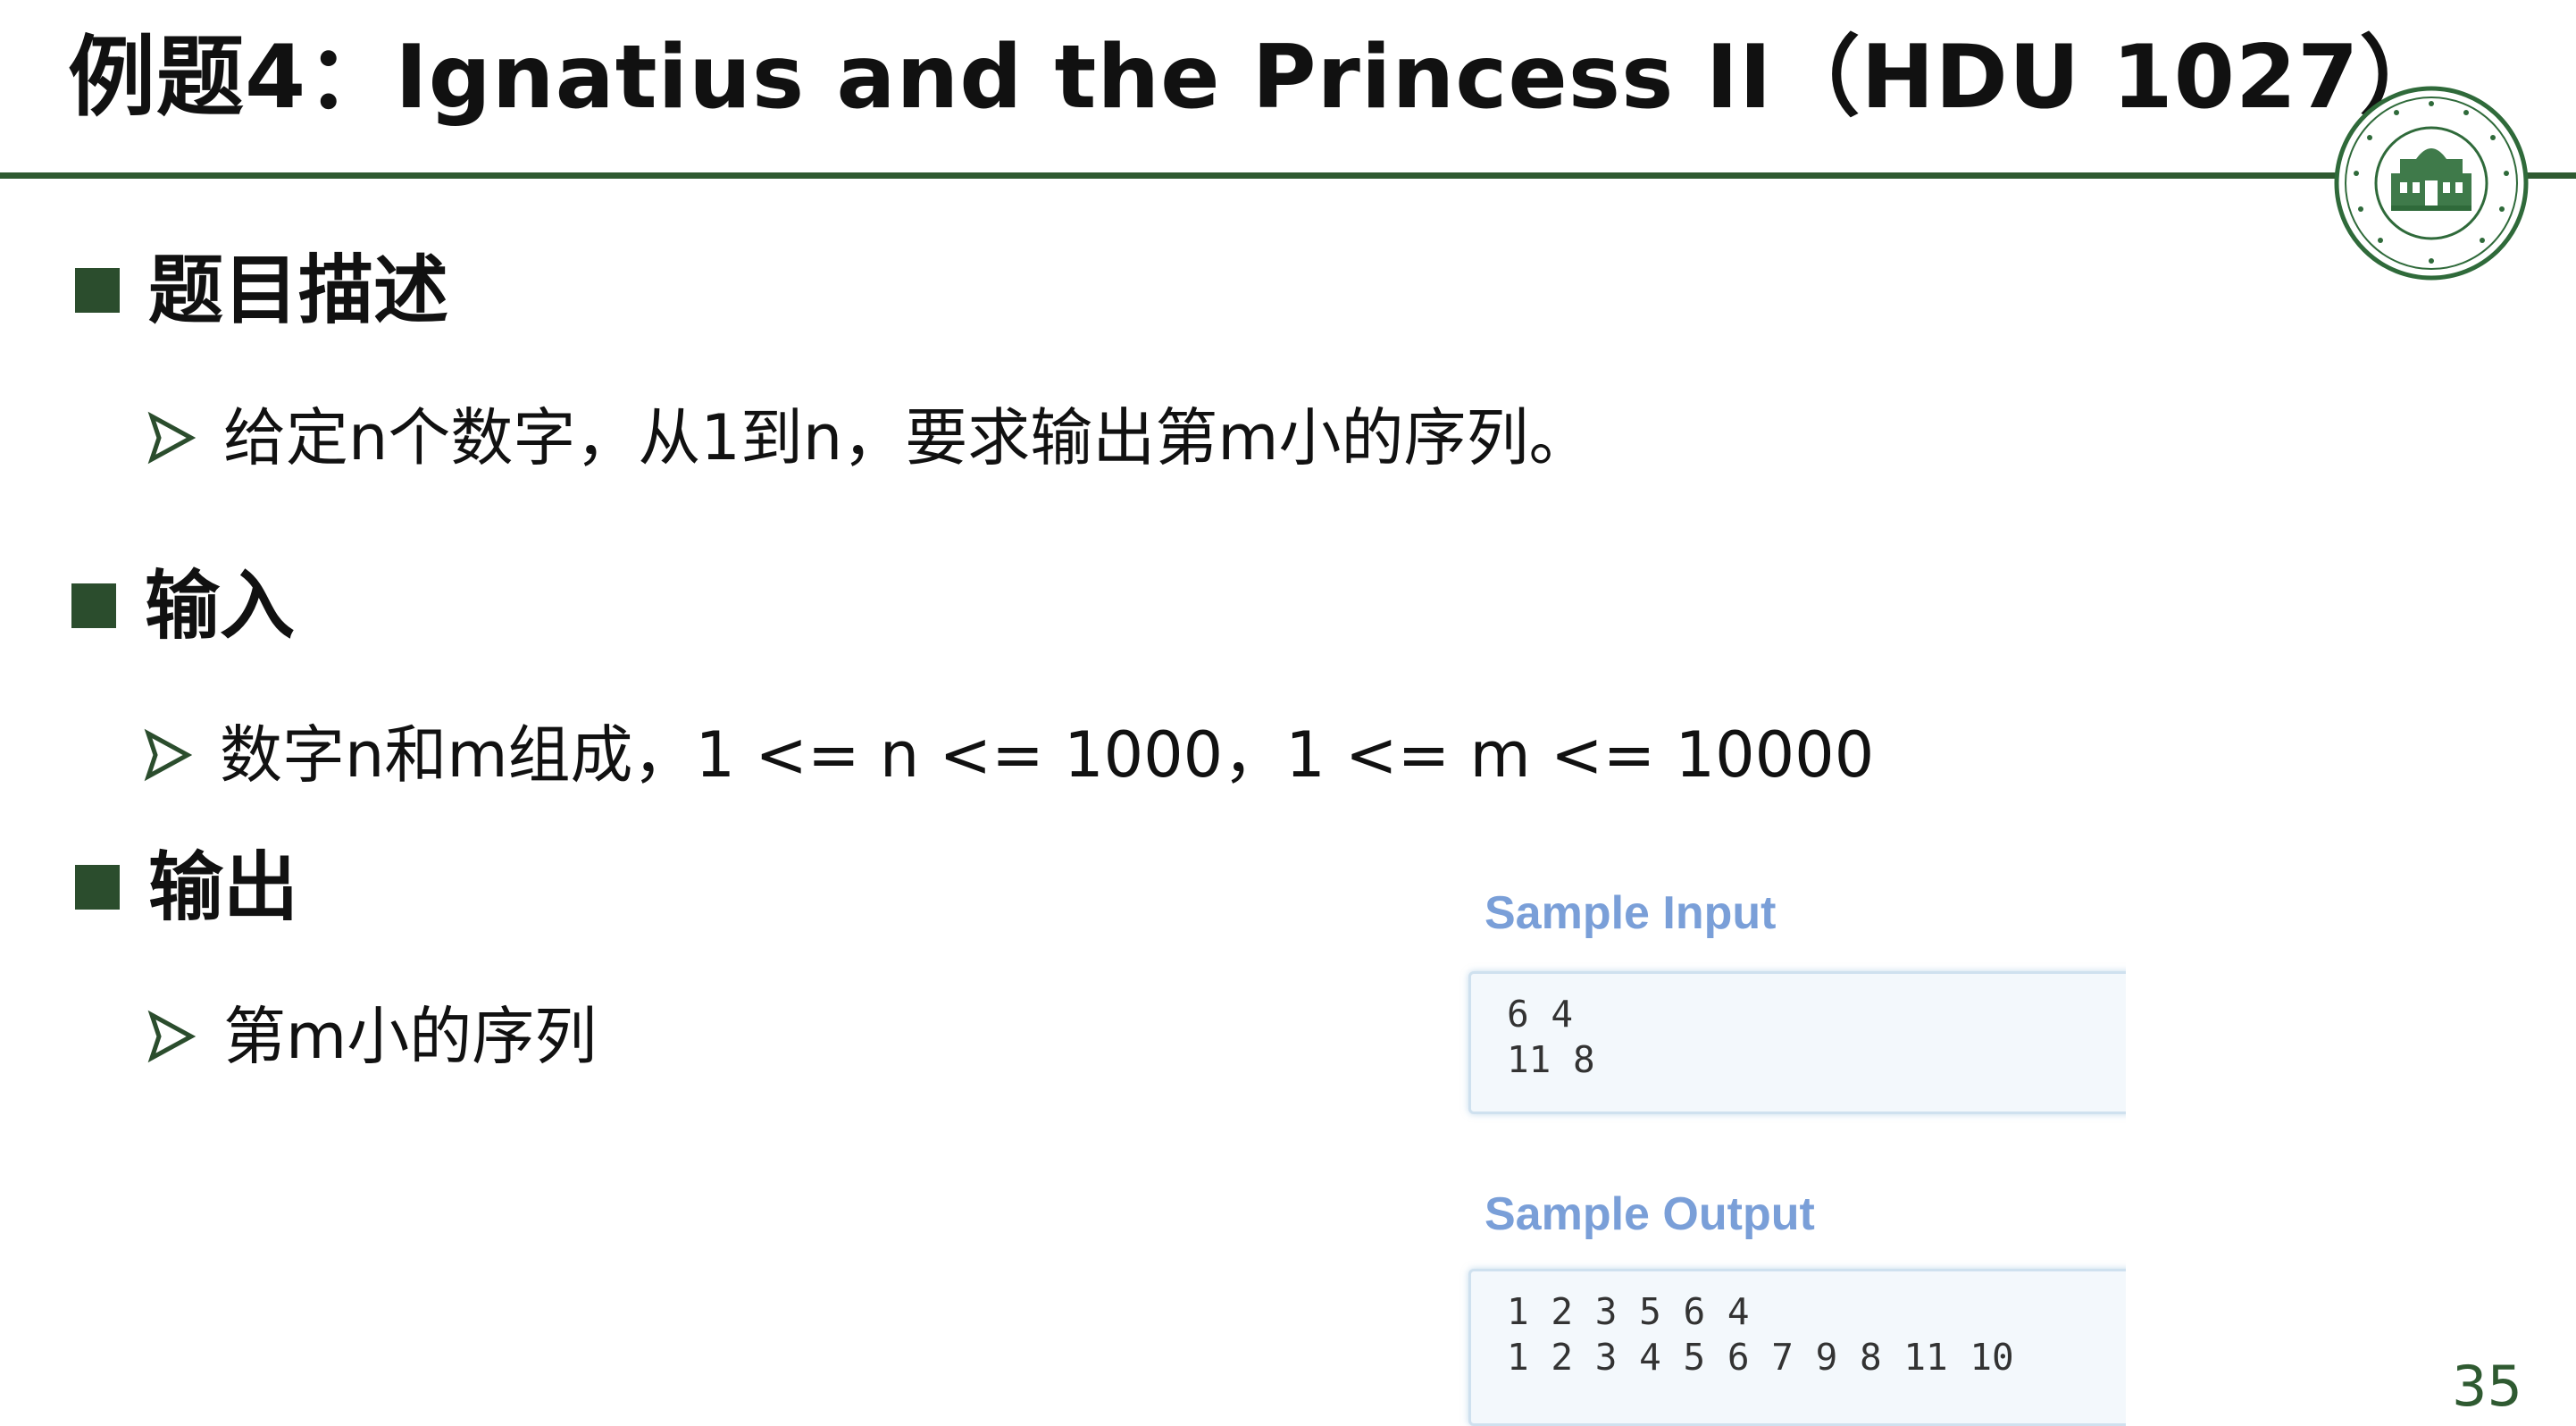 This screenshot has height=1426, width=2576. Describe the element at coordinates (2487, 1386) in the screenshot. I see `page-number: 35` at that location.